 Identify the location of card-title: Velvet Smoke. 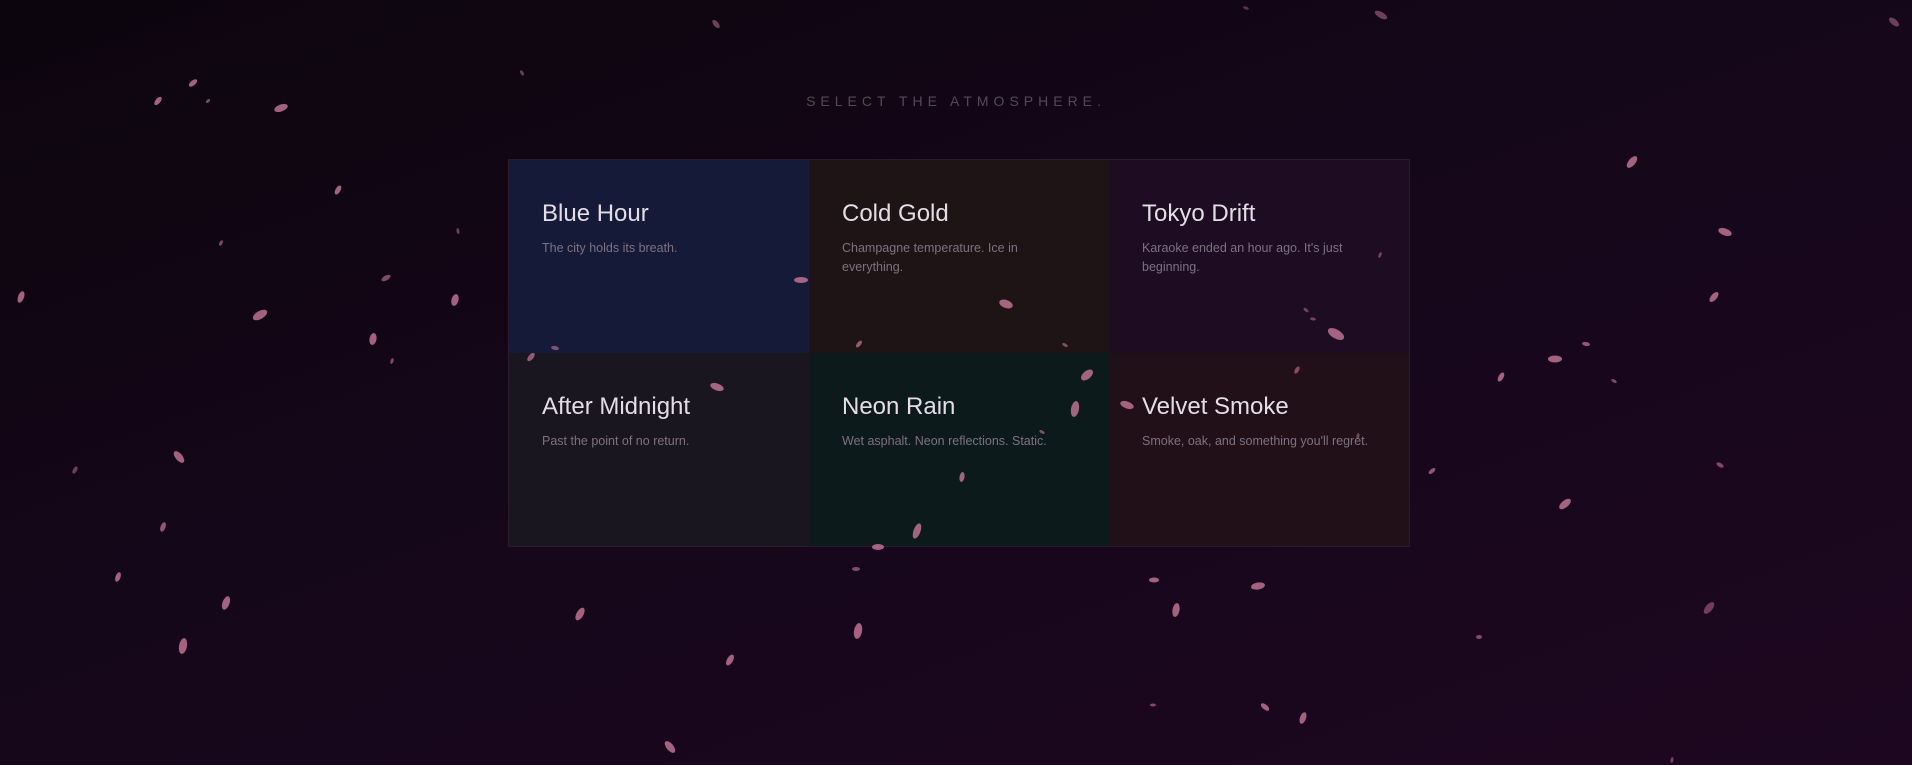
(1215, 406).